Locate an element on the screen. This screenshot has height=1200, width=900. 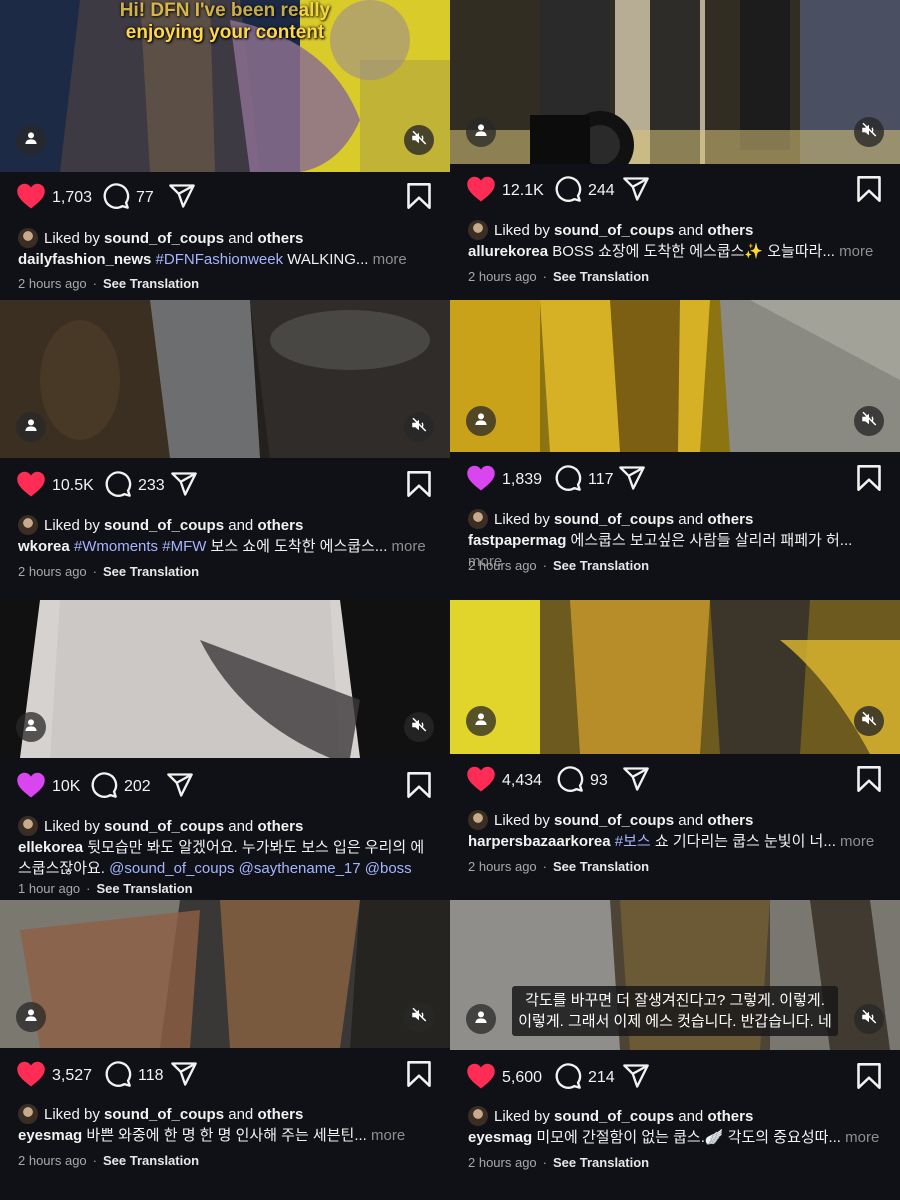
like-button: 4,434 is located at coordinates (504, 781).